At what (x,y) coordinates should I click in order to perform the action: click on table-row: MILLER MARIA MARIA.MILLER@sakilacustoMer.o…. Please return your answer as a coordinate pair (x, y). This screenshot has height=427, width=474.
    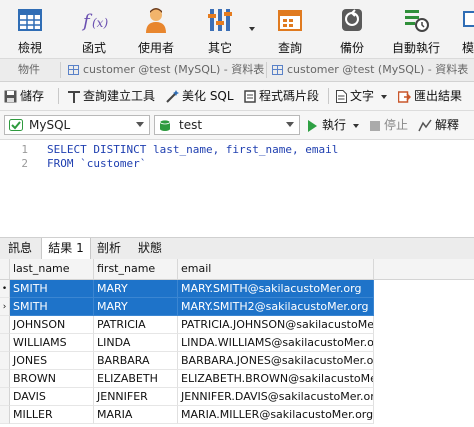
    Looking at the image, I should click on (237, 415).